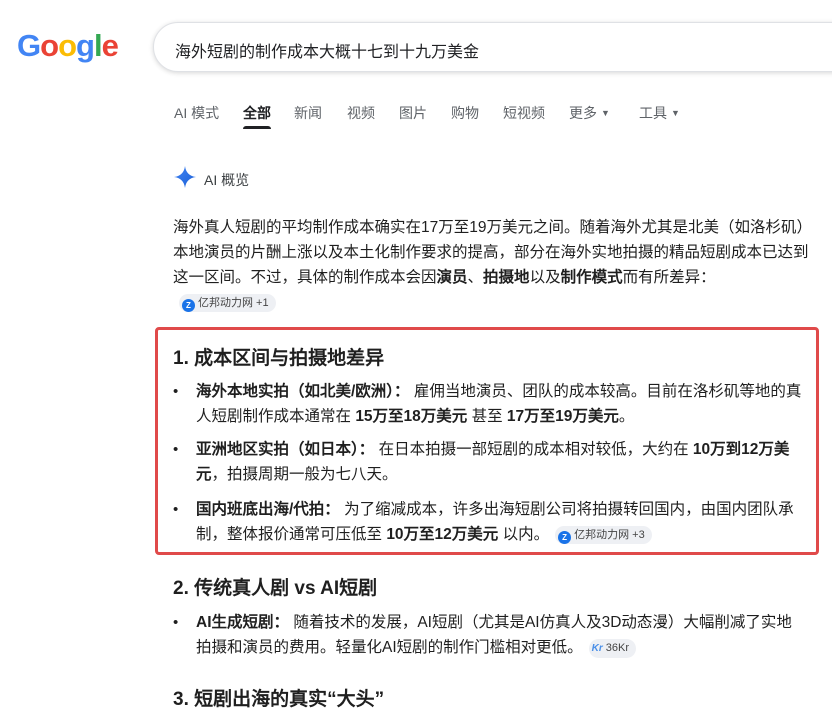 This screenshot has height=711, width=832. Describe the element at coordinates (452, 277) in the screenshot. I see `bold-text: 演员` at that location.